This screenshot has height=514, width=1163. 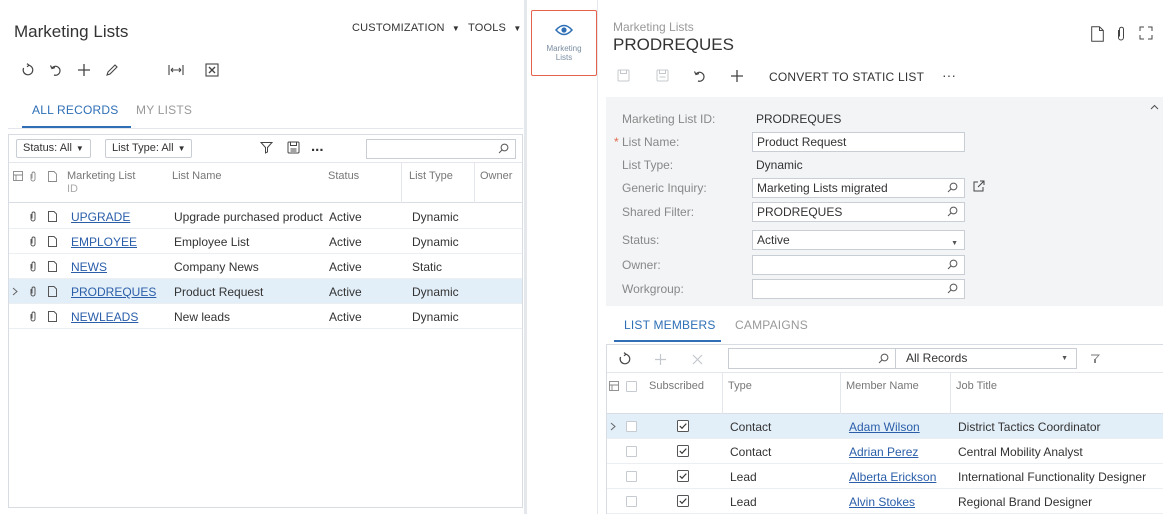 I want to click on filter-icon, so click(x=266, y=147).